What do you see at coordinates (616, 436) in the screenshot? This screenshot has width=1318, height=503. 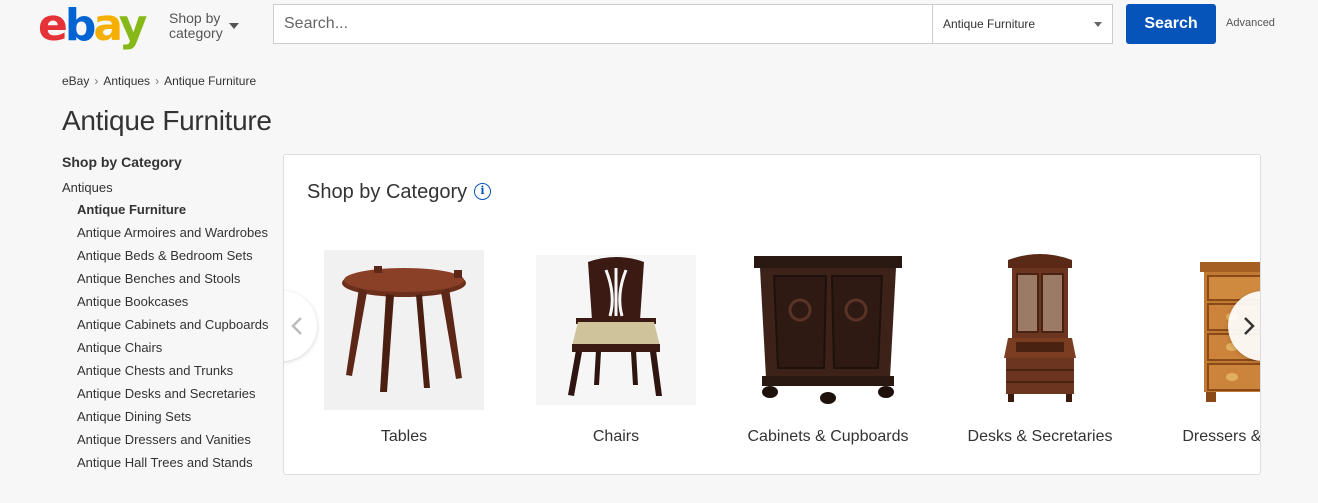 I see `category-label-chairs: Chairs` at bounding box center [616, 436].